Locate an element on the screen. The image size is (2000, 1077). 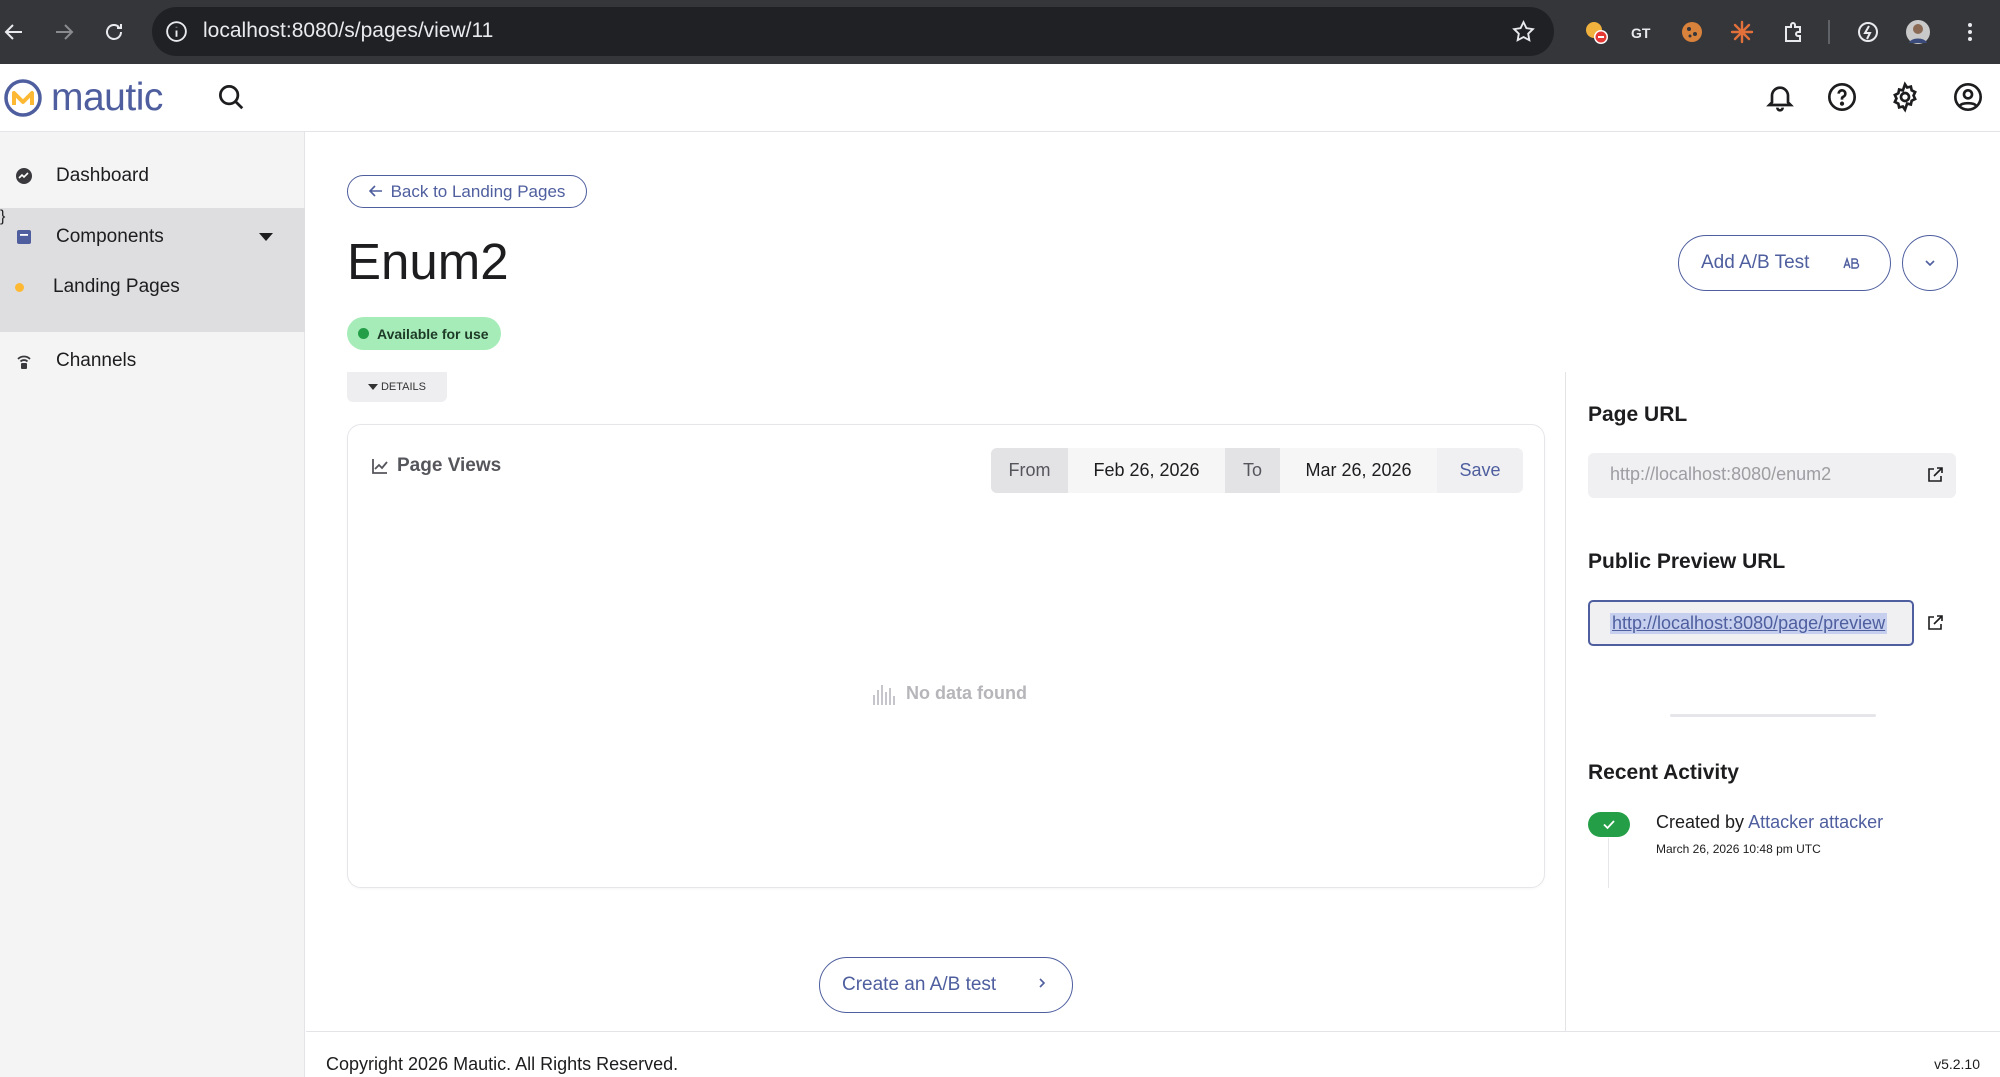
extension-blocker-icon is located at coordinates (1596, 32).